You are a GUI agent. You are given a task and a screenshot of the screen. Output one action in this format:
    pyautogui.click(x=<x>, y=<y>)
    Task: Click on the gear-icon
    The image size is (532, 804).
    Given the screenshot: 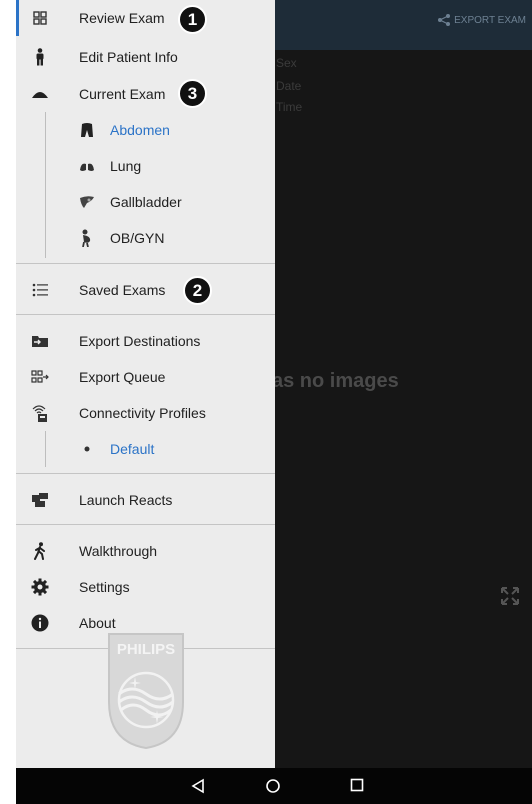 What is the action you would take?
    pyautogui.click(x=40, y=587)
    